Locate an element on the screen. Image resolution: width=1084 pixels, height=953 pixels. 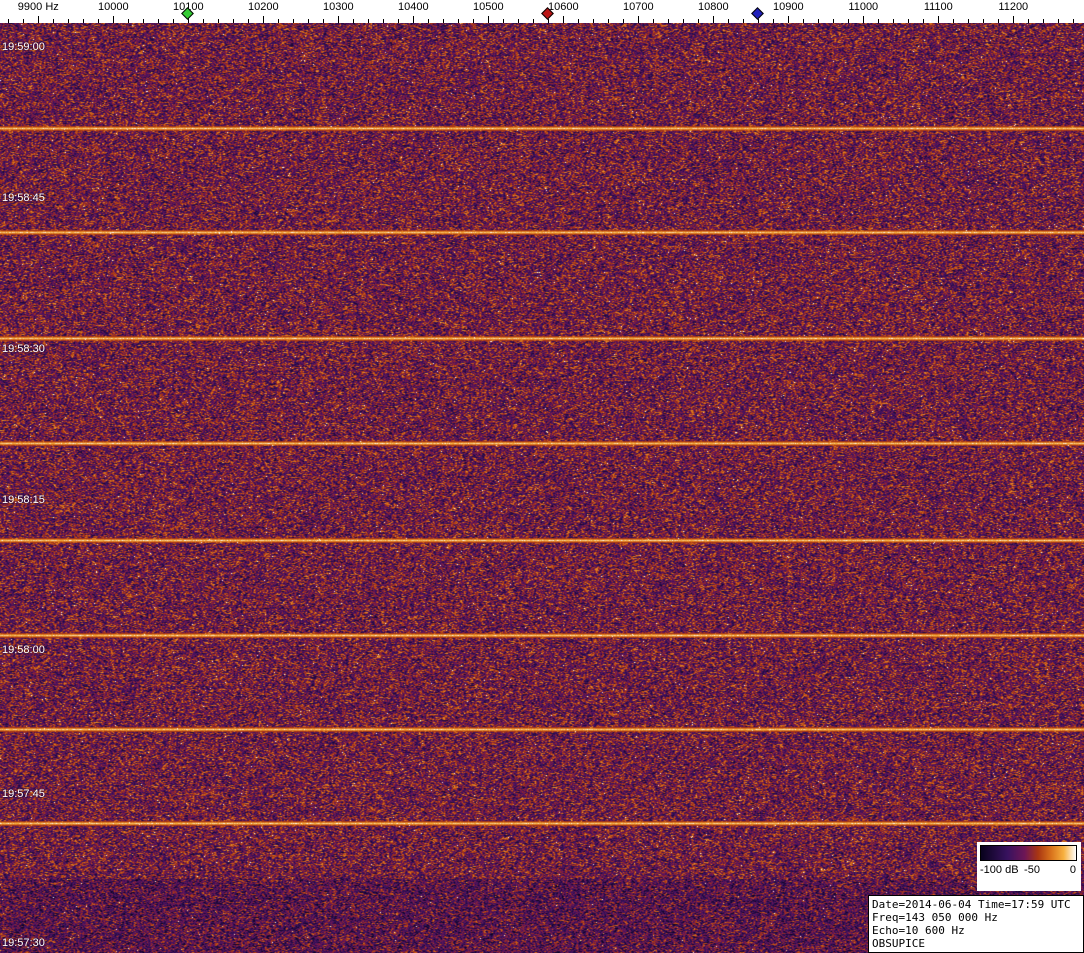
colorbar-labels: -100 dB -50 0 is located at coordinates (1029, 871).